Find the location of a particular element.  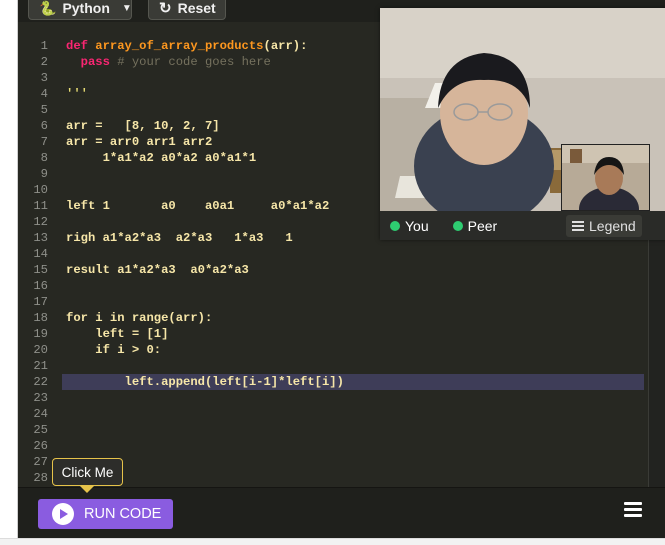

line-number: 6 is located at coordinates (44, 126).